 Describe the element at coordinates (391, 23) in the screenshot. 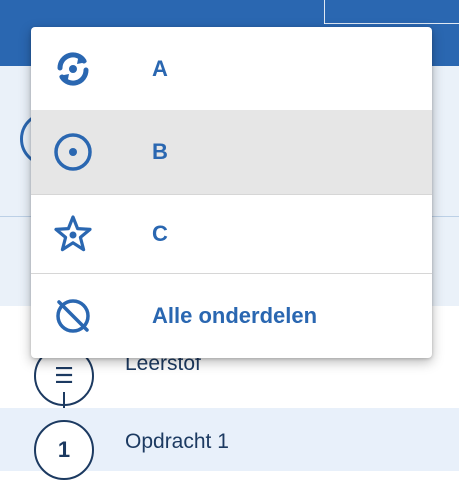

I see `header-divider-horizontal` at that location.